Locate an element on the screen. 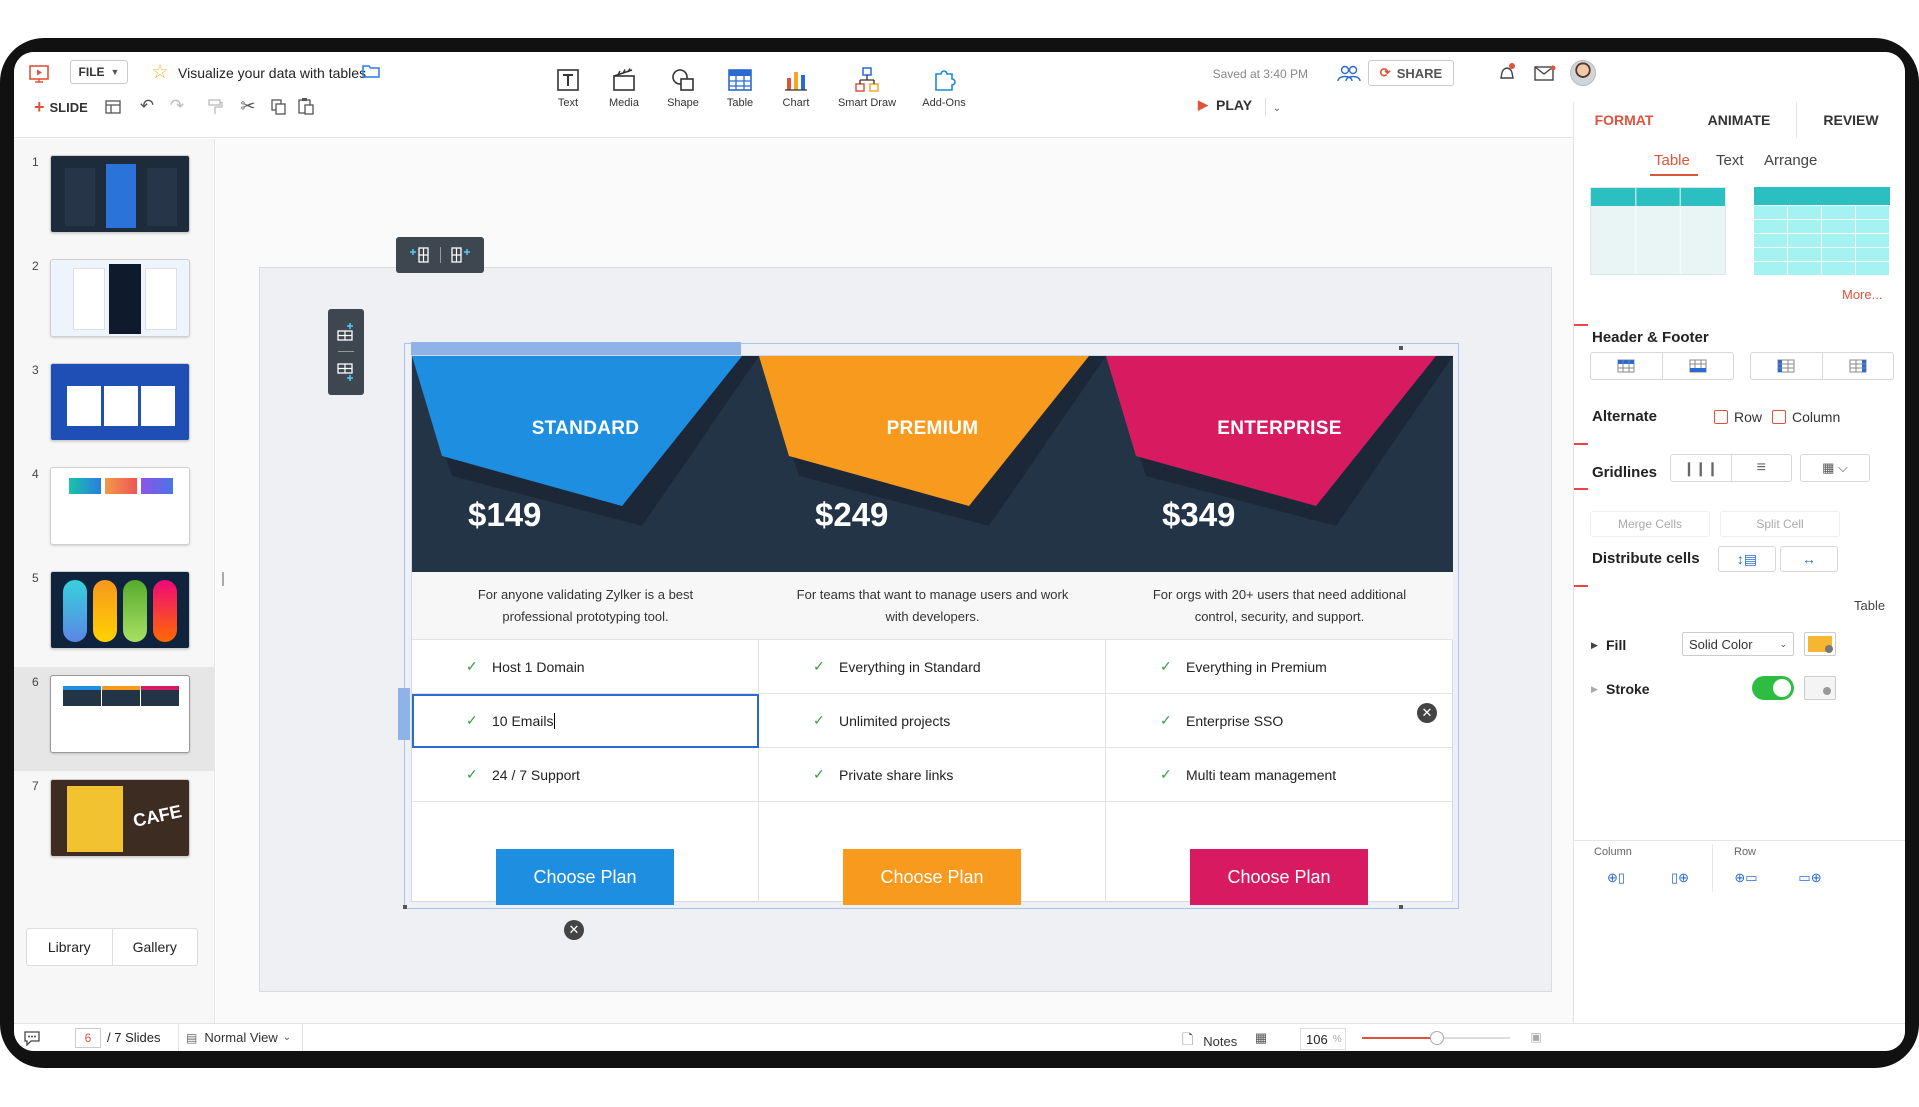 The image size is (1919, 1107). table-style-teal is located at coordinates (1658, 231).